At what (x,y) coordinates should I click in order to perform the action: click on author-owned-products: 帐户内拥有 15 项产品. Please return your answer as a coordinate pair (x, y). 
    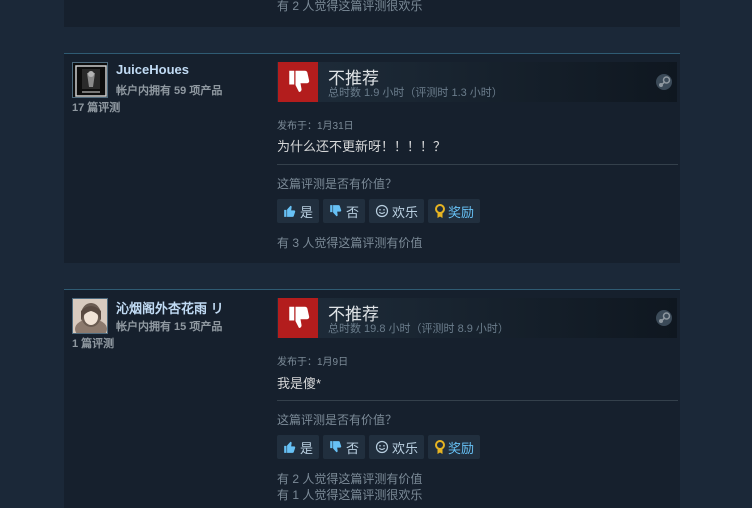
    Looking at the image, I should click on (169, 326).